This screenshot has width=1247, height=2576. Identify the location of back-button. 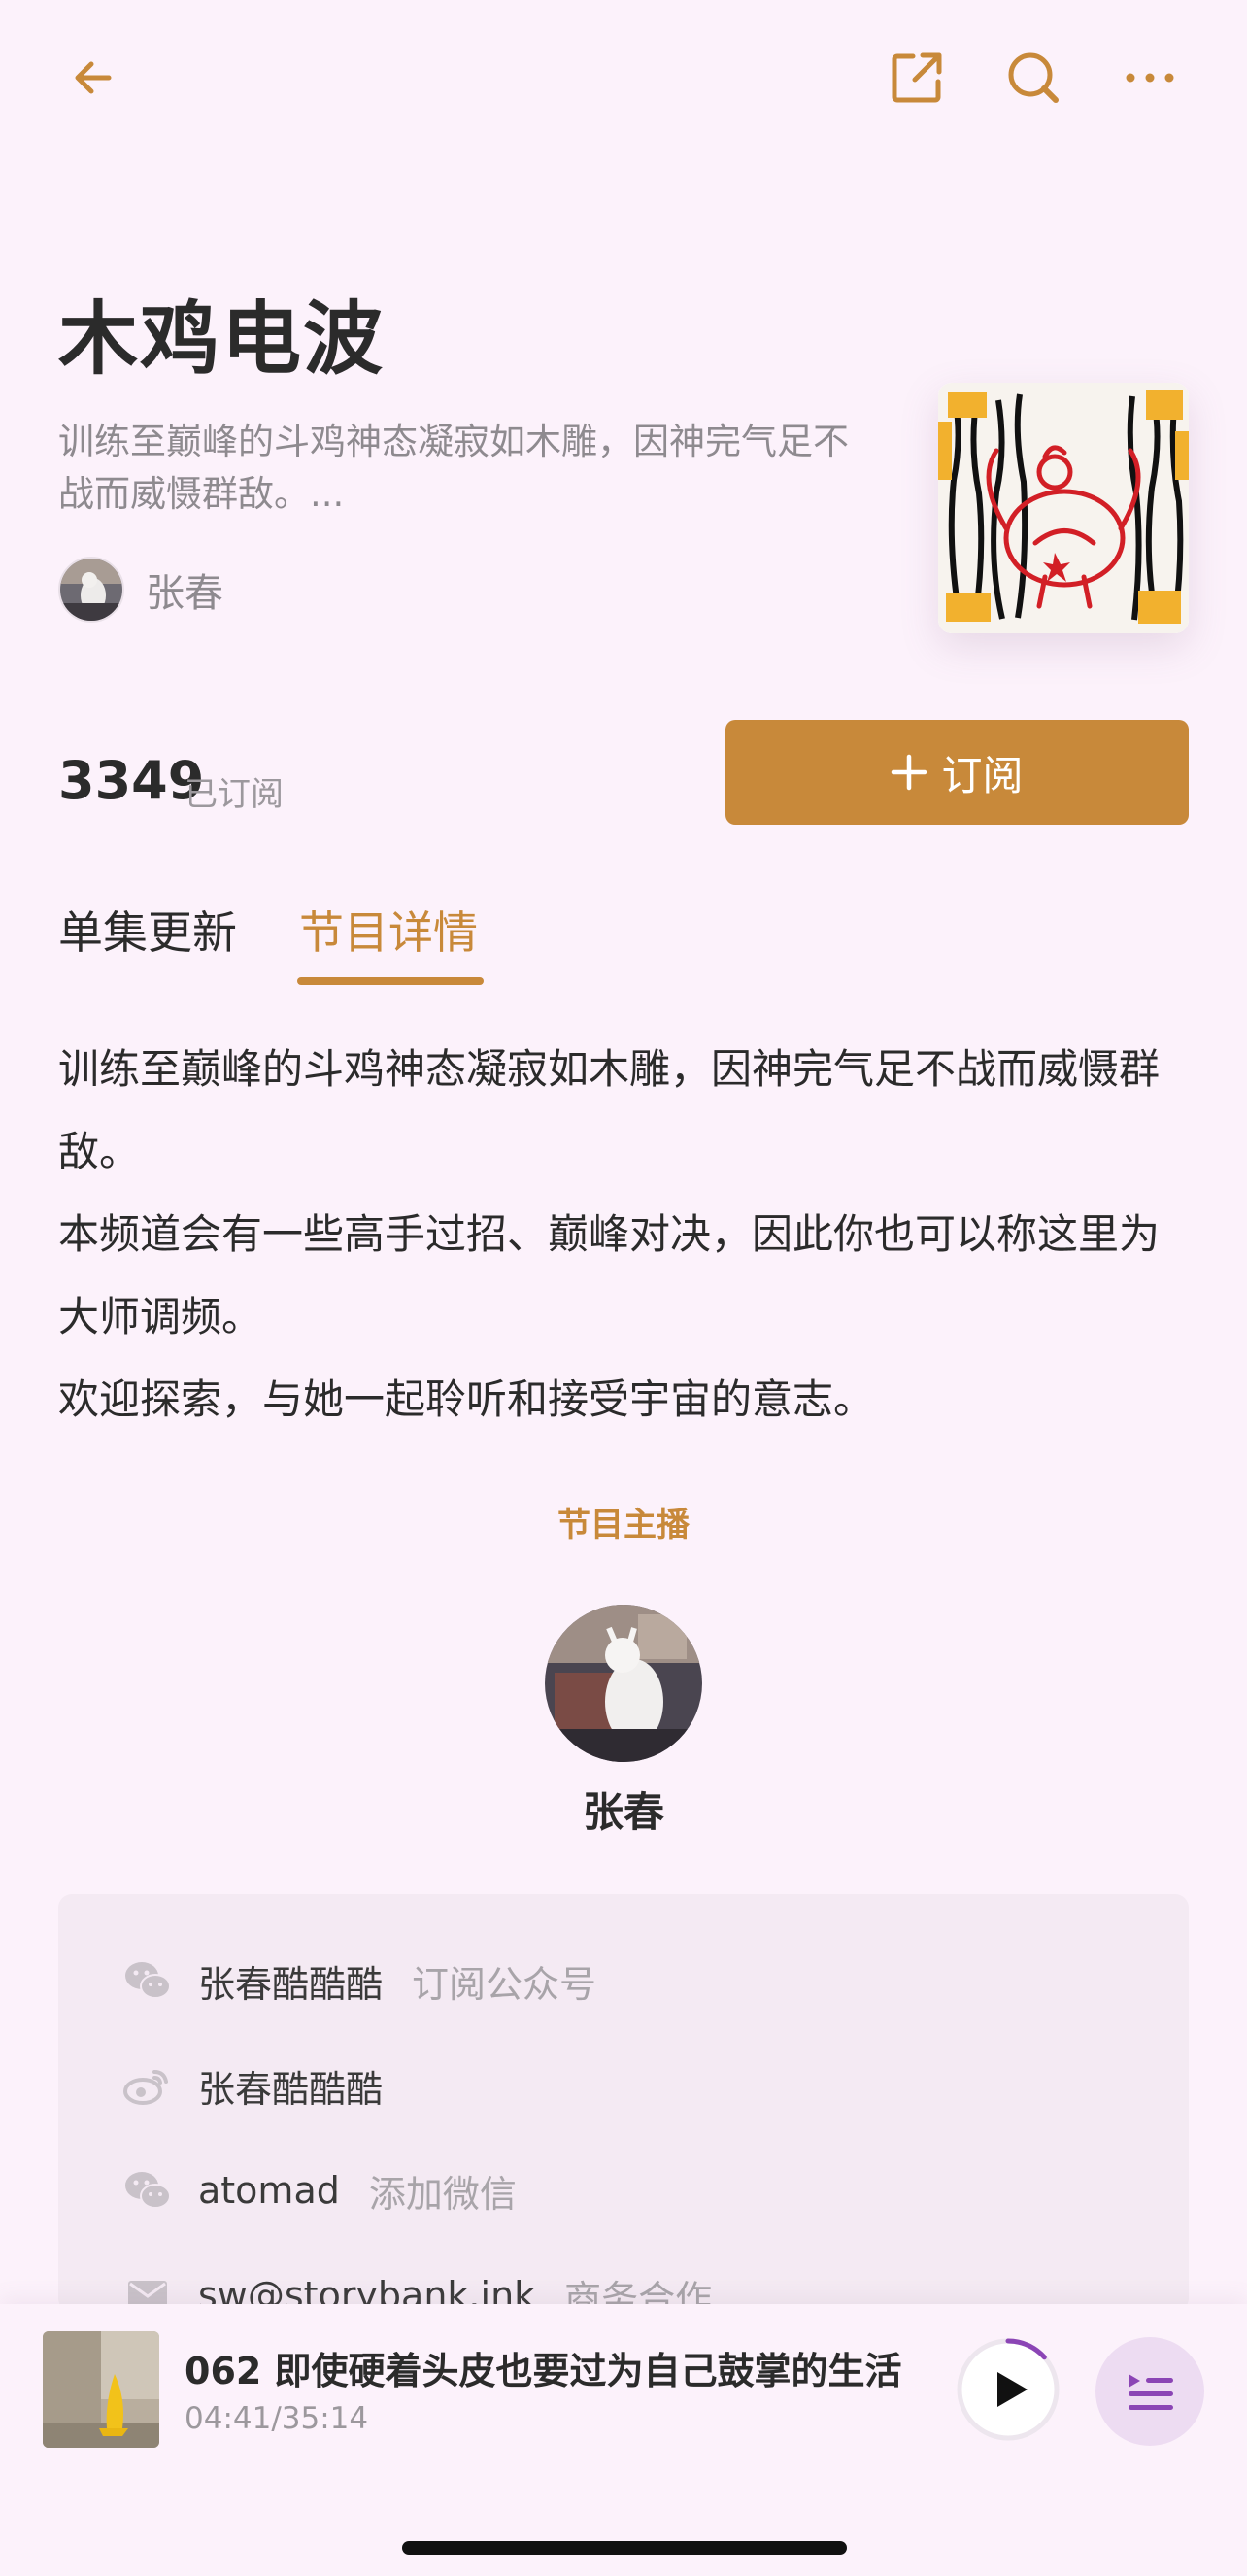
(93, 78).